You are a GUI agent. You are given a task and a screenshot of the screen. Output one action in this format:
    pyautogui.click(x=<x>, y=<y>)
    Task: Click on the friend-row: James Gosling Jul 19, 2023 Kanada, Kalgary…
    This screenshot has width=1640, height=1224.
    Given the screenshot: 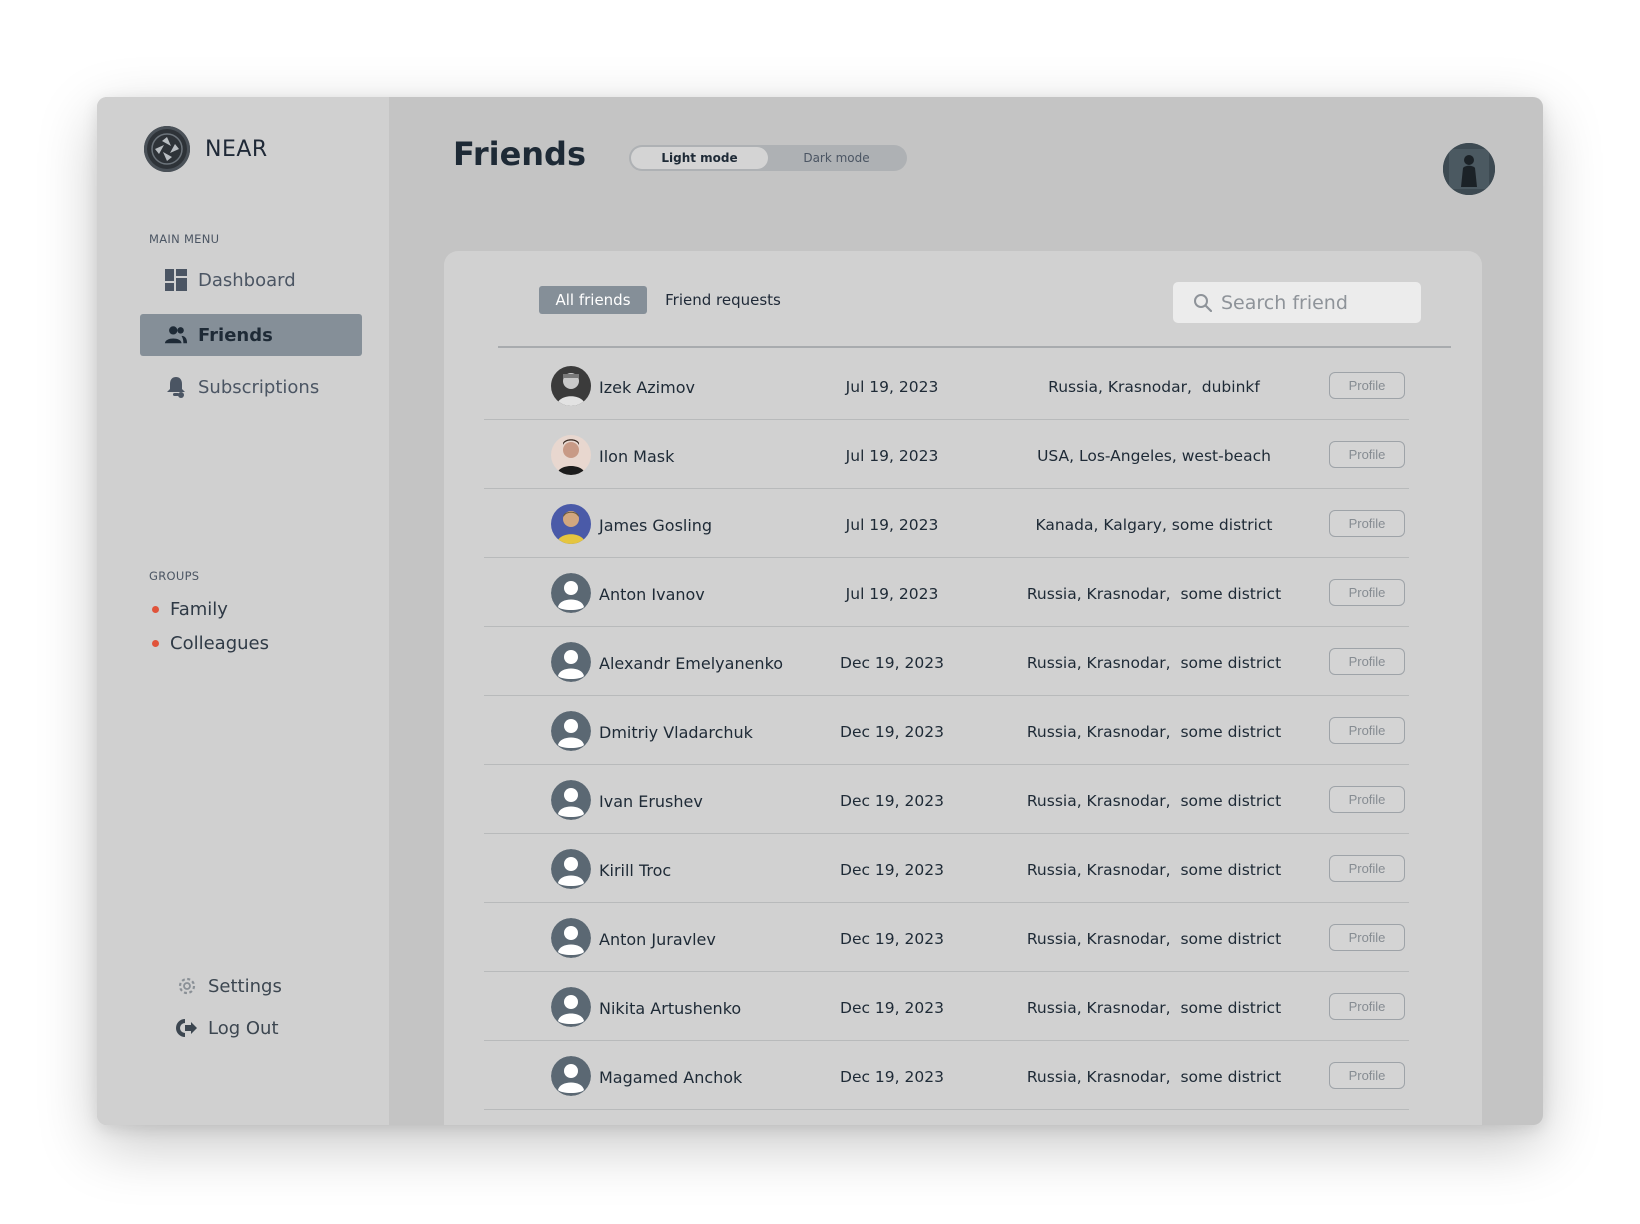 What is the action you would take?
    pyautogui.click(x=946, y=523)
    